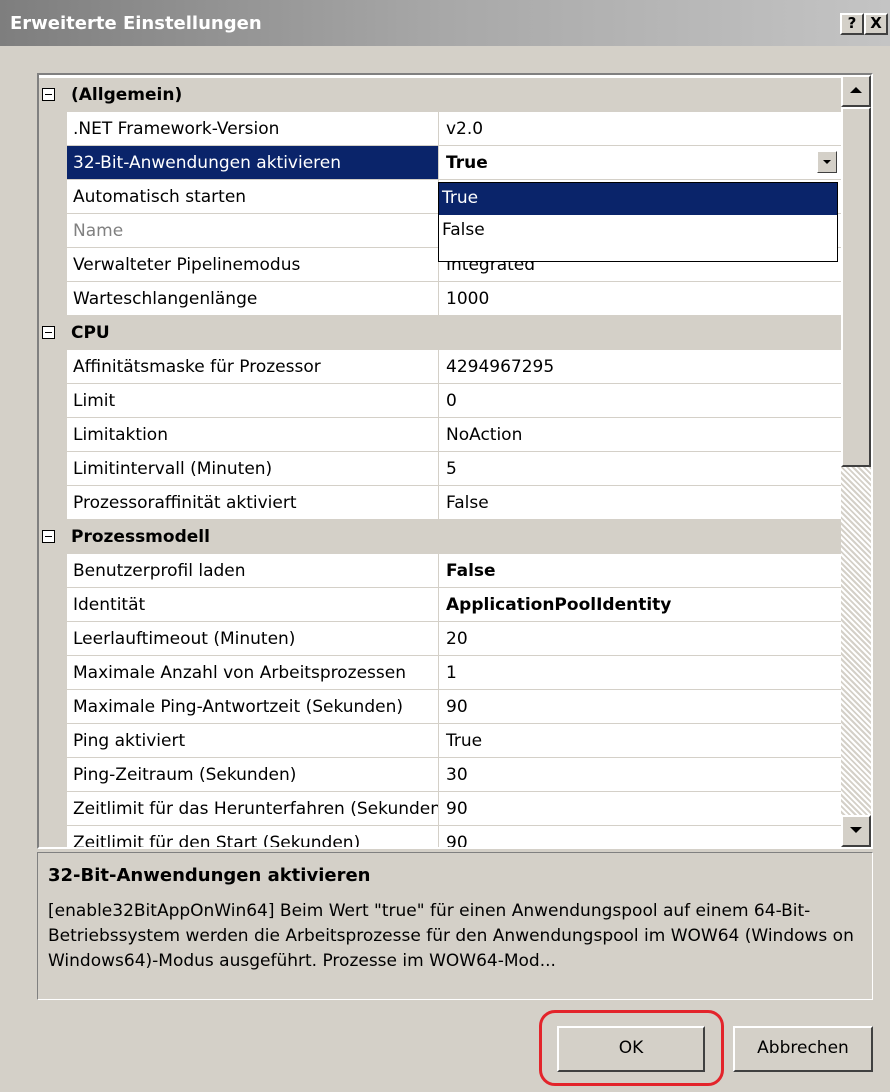 This screenshot has height=1092, width=890. I want to click on property-name: Limit, so click(253, 401).